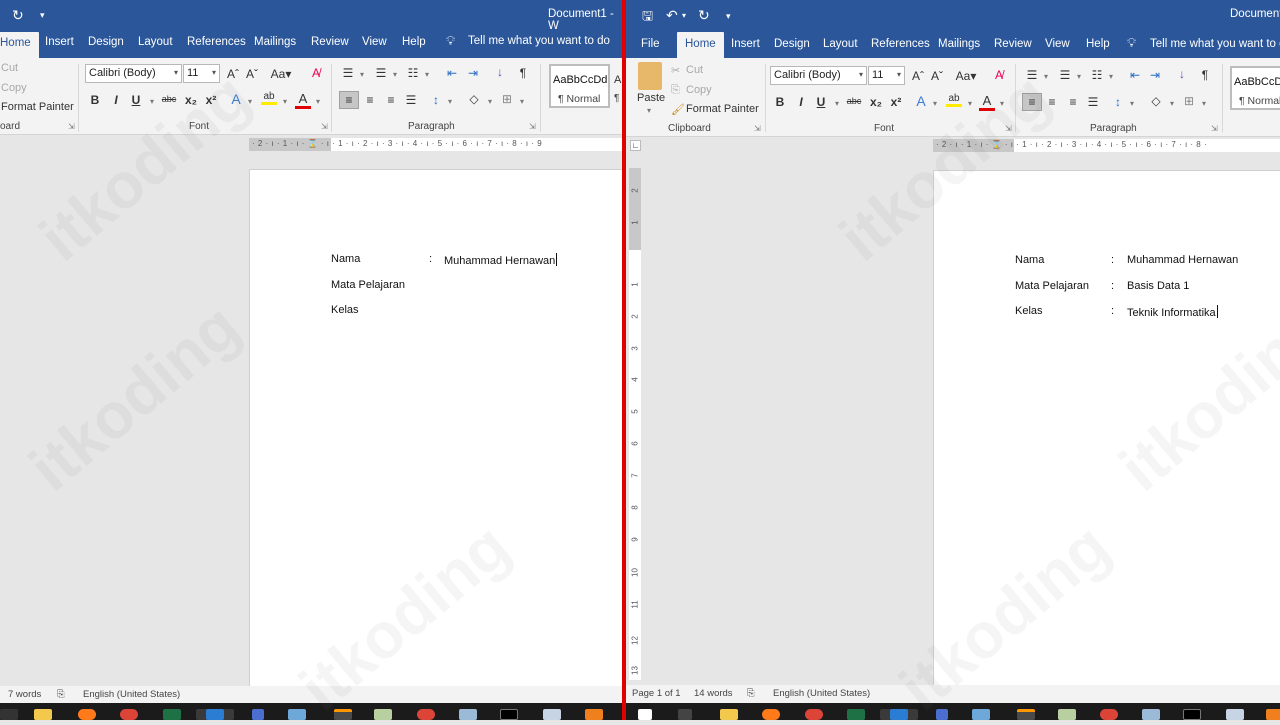 This screenshot has width=1280, height=725. What do you see at coordinates (523, 73) in the screenshot?
I see `show-marks-icon: ¶` at bounding box center [523, 73].